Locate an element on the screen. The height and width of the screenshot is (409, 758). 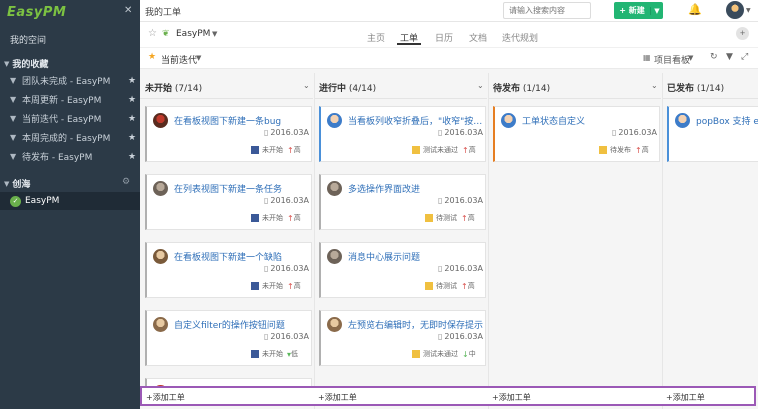
sidebar-favorite-item: ▼ 当前迭代 - EasyPM ★ is located at coordinates (70, 118).